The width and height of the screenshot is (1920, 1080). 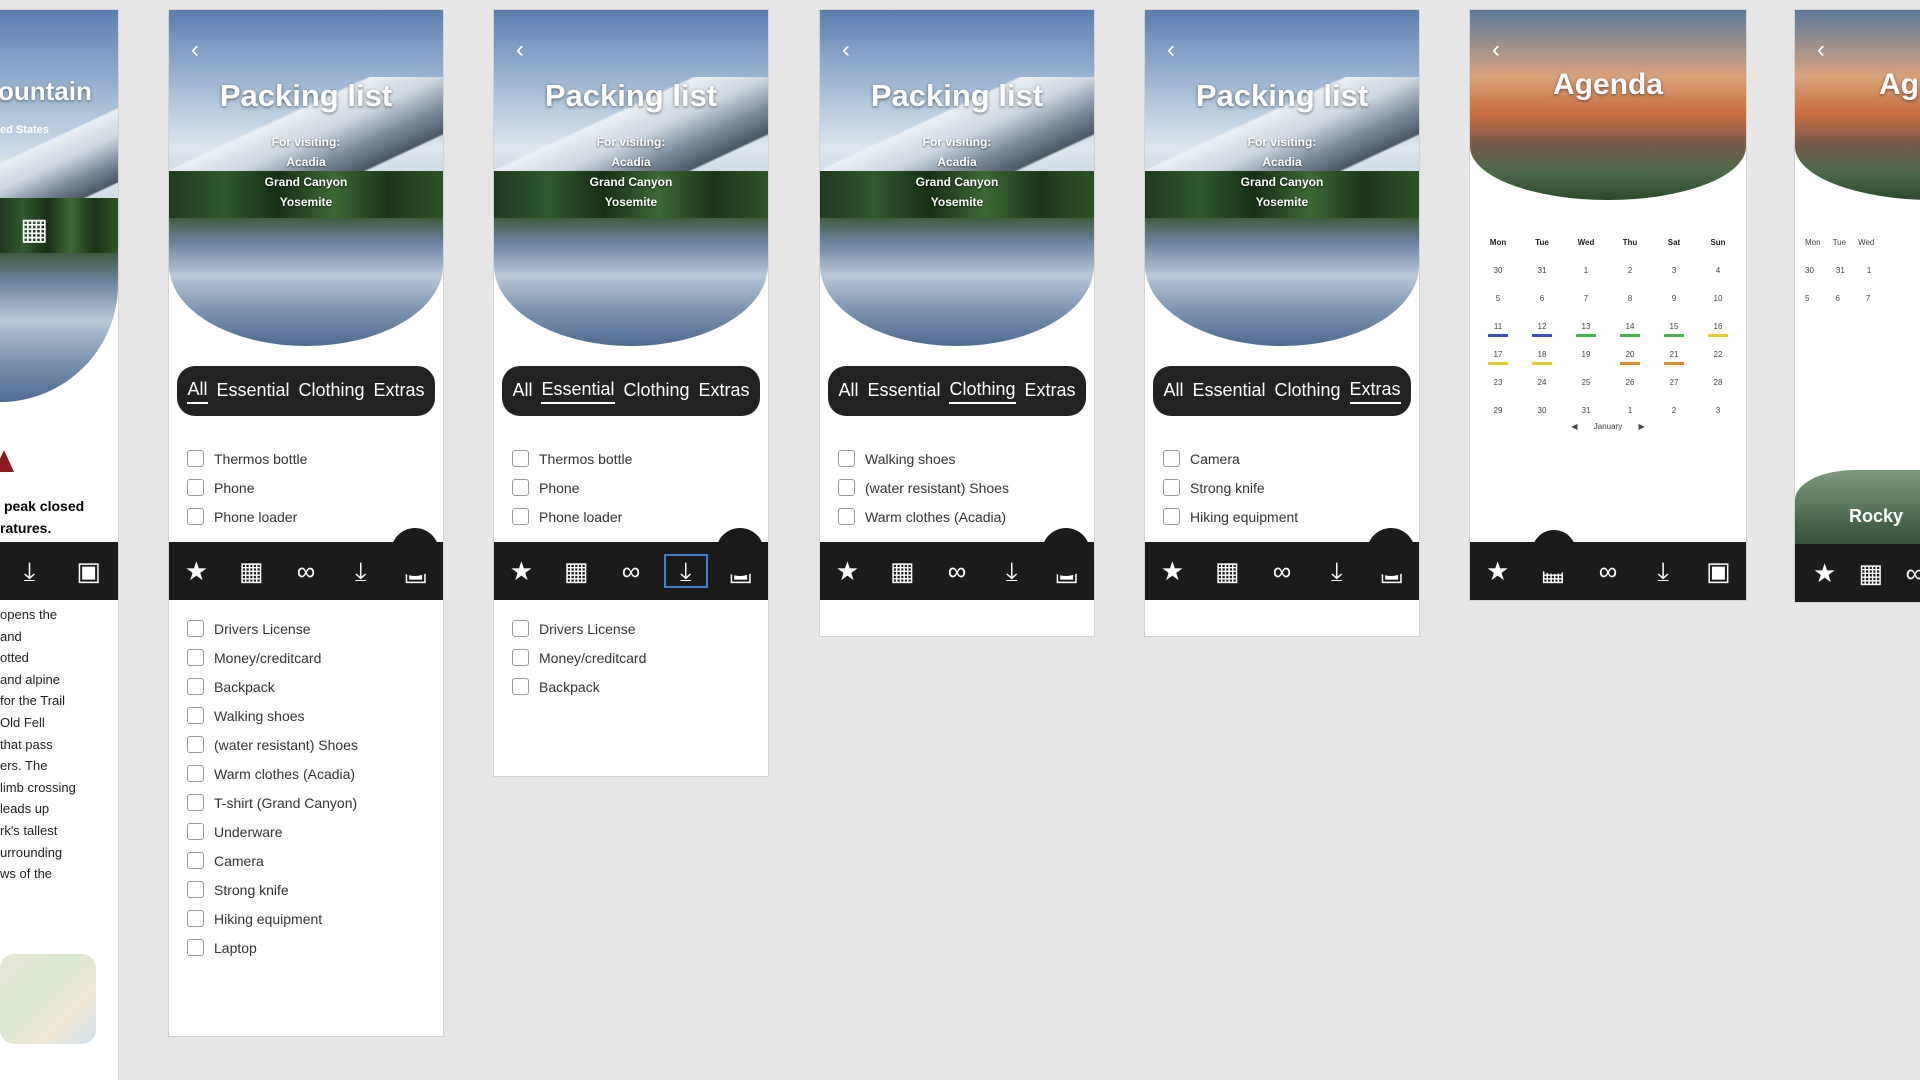 I want to click on calendar-day: 5, so click(x=1498, y=298).